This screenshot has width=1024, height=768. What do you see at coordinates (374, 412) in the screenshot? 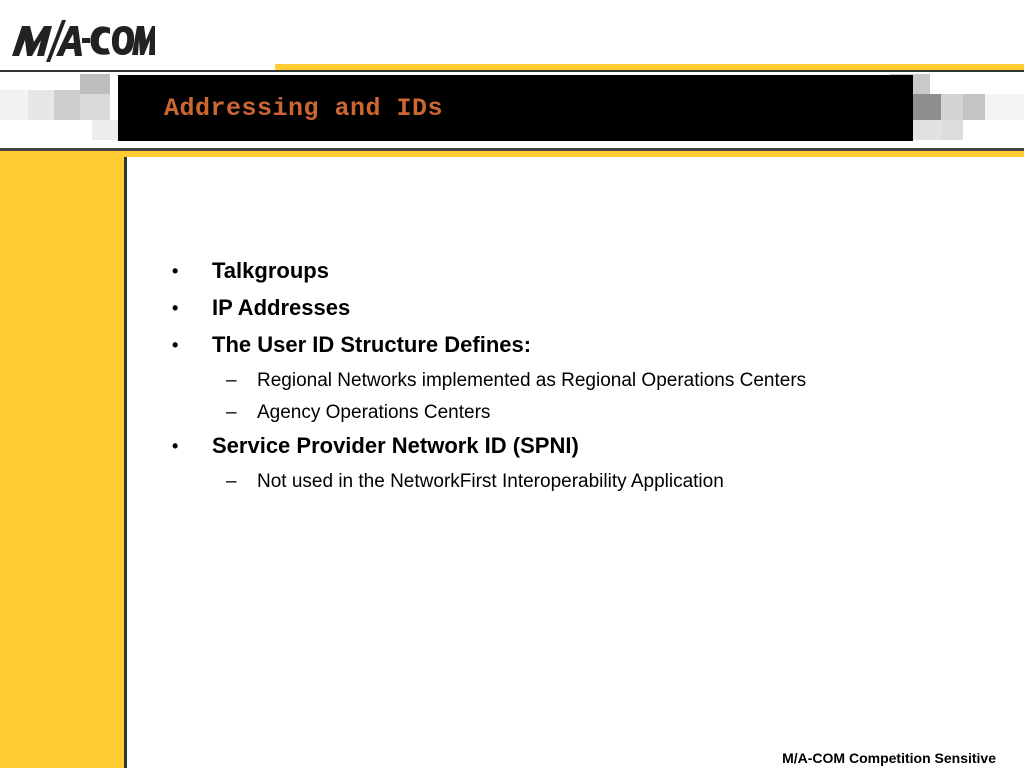
I see `sub-bullet-text: Agency Operations Centers` at bounding box center [374, 412].